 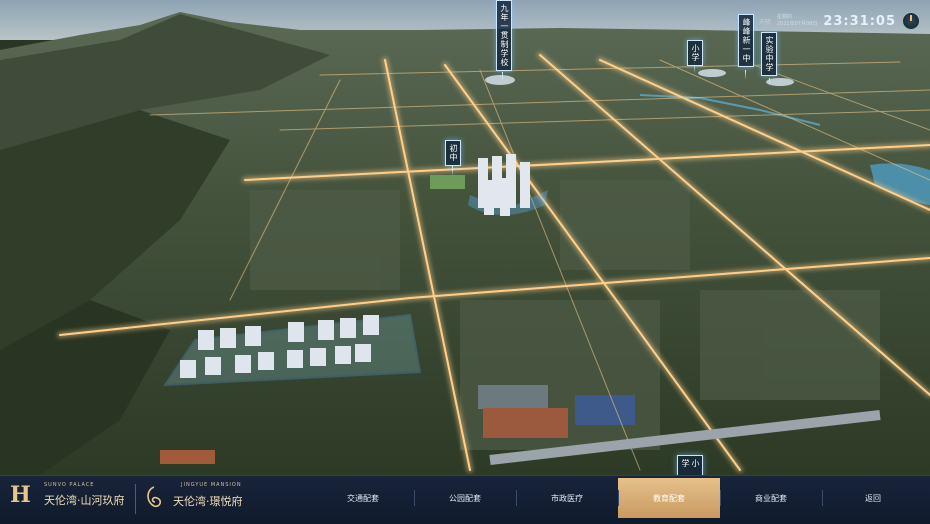 I want to click on clock-text: 23:31:05, so click(x=859, y=21).